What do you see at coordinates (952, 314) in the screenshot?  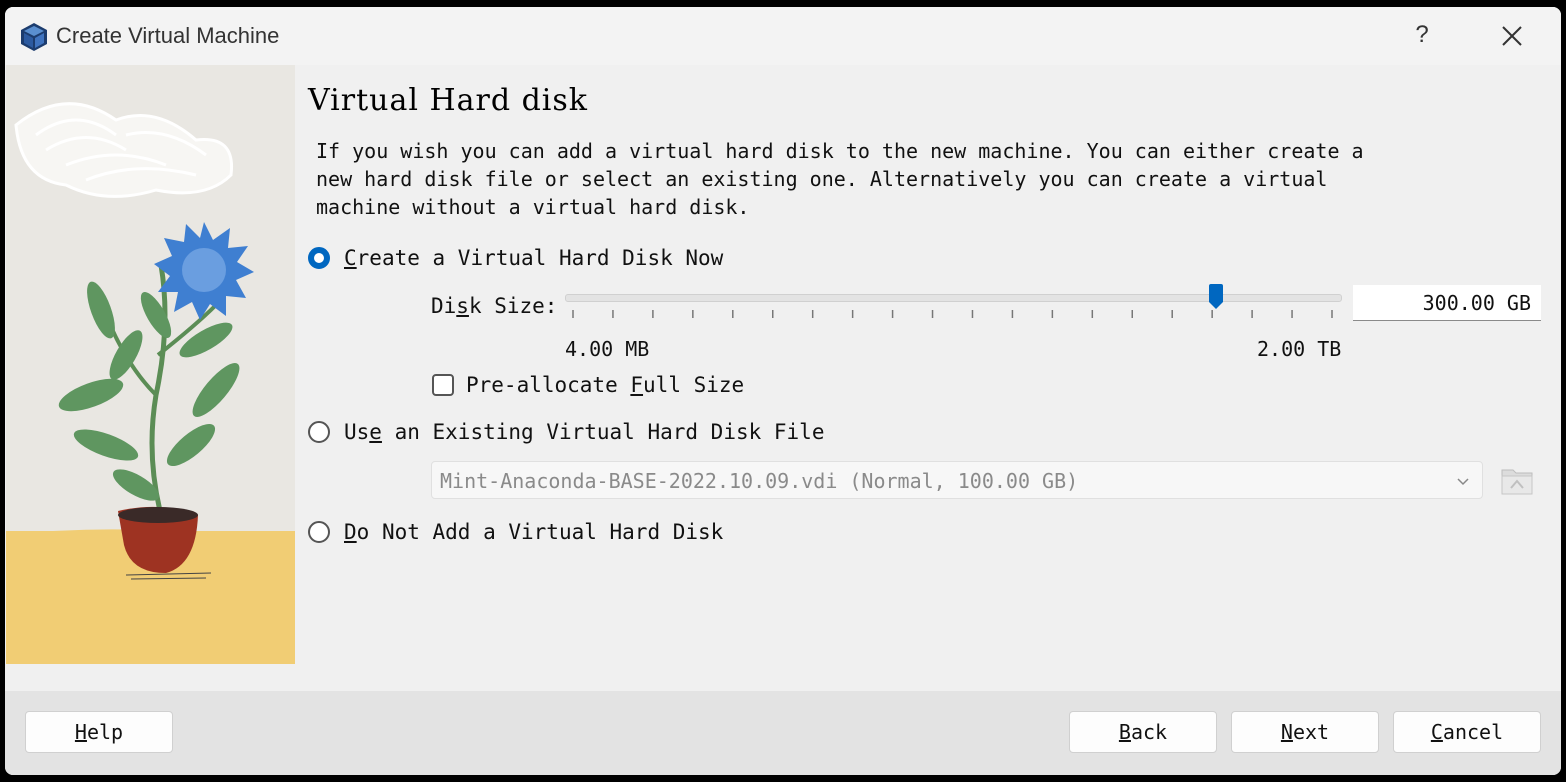 I see `disk-size-slider-ticks` at bounding box center [952, 314].